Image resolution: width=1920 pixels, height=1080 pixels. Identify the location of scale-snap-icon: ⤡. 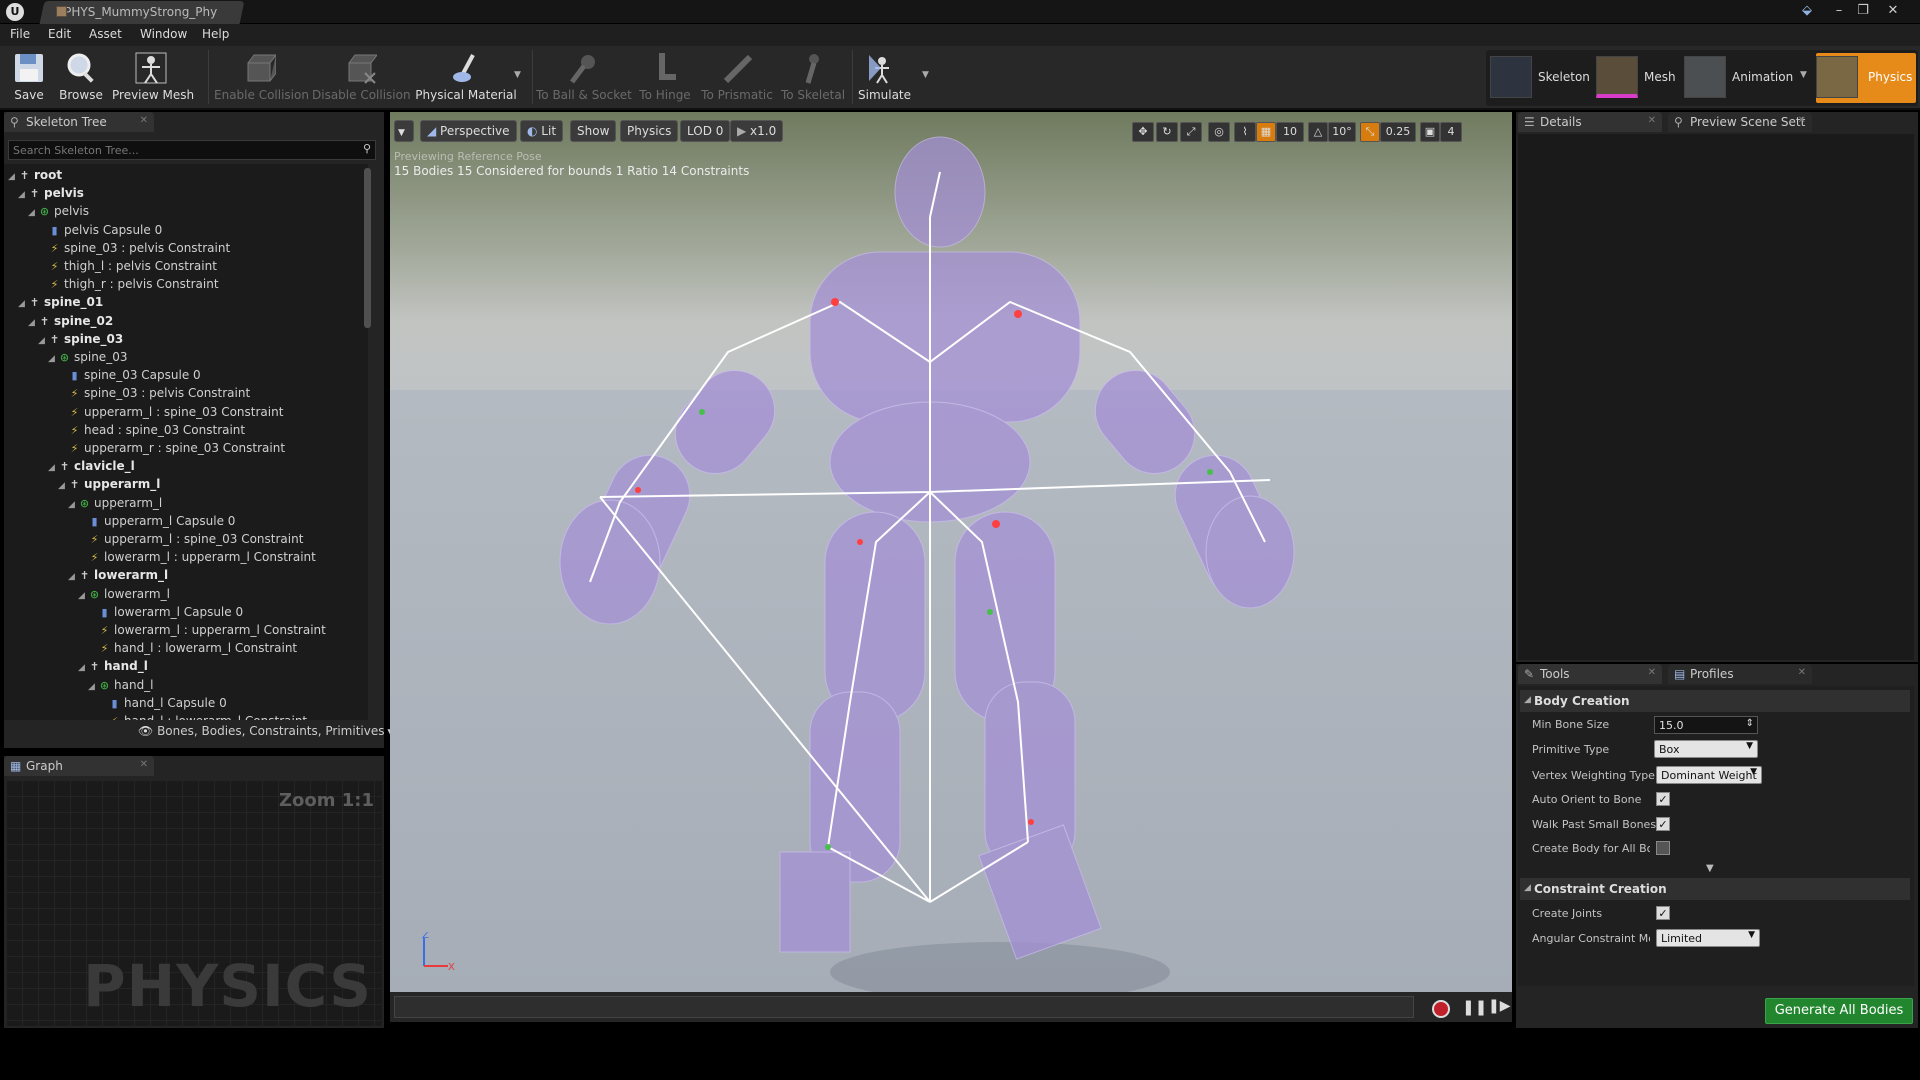
(1370, 132).